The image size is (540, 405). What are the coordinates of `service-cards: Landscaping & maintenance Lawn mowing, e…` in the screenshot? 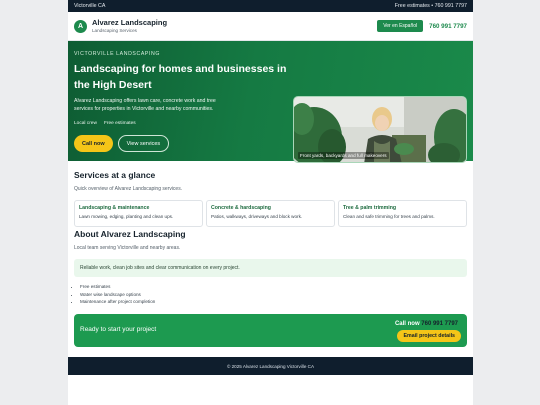 It's located at (270, 213).